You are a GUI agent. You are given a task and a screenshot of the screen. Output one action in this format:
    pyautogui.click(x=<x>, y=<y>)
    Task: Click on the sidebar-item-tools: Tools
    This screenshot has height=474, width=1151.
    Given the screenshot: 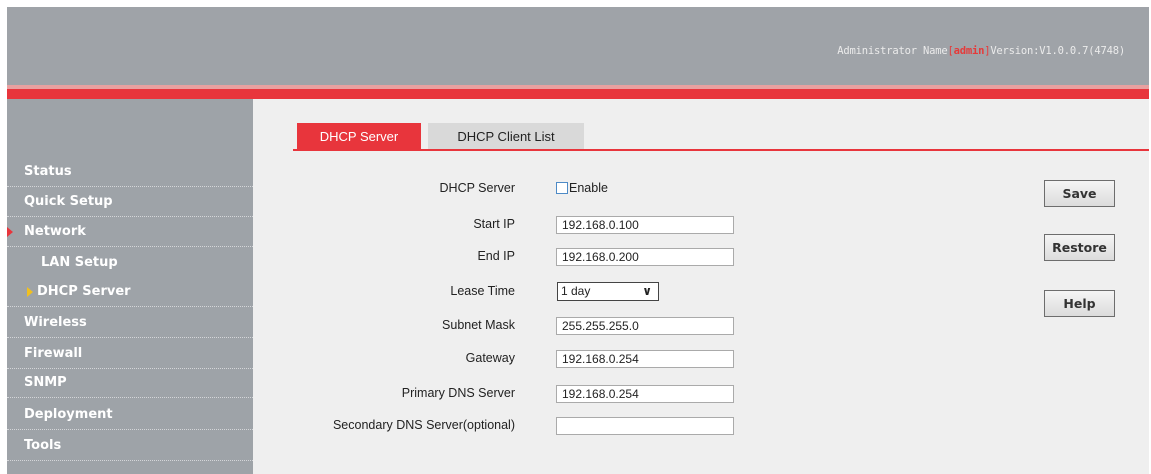 What is the action you would take?
    pyautogui.click(x=130, y=446)
    